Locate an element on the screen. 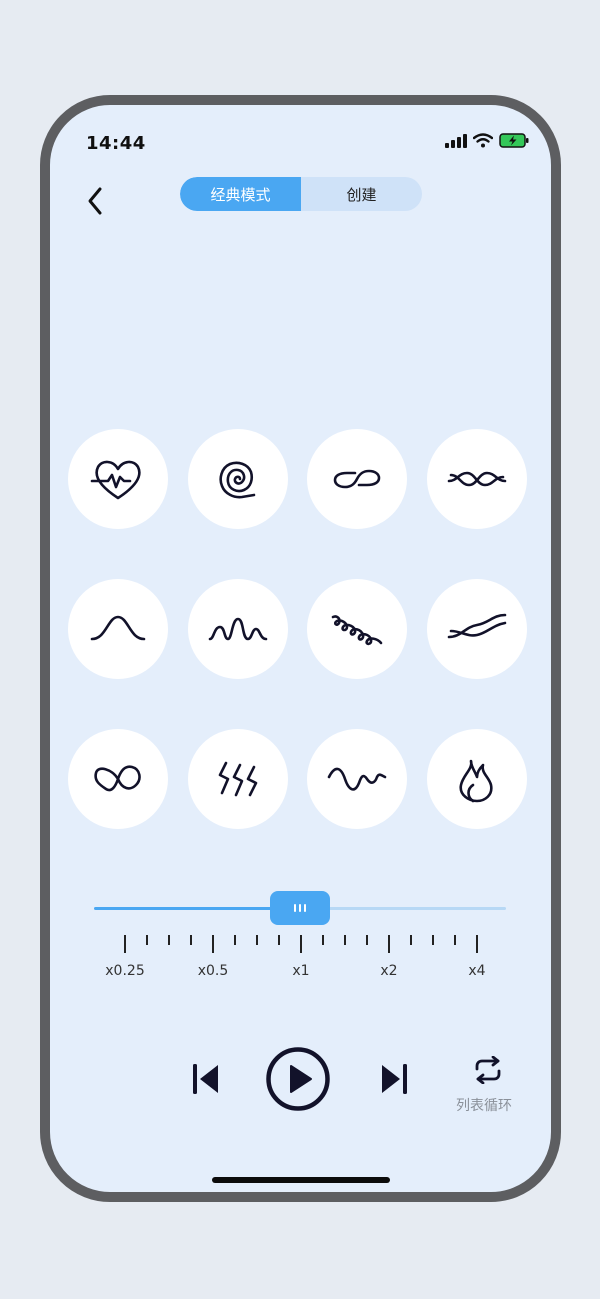 The height and width of the screenshot is (1299, 600). speed-ticks is located at coordinates (301, 947).